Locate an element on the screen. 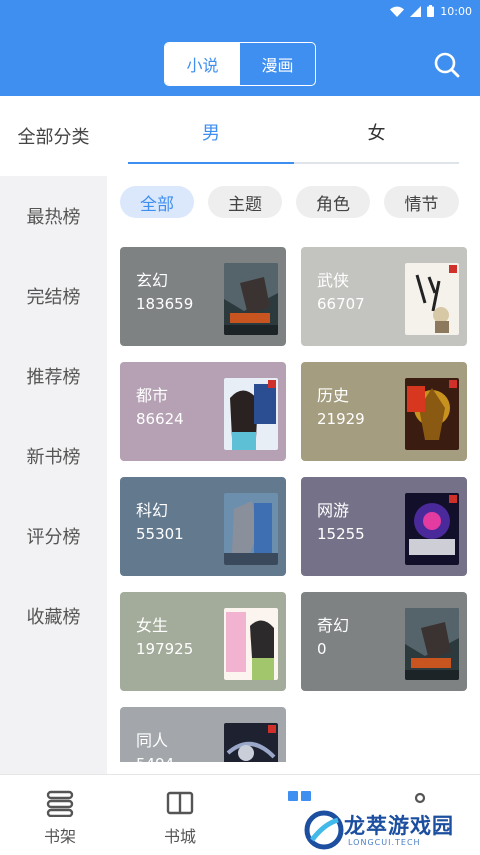 This screenshot has width=480, height=855. chip-role: 角色 is located at coordinates (333, 202).